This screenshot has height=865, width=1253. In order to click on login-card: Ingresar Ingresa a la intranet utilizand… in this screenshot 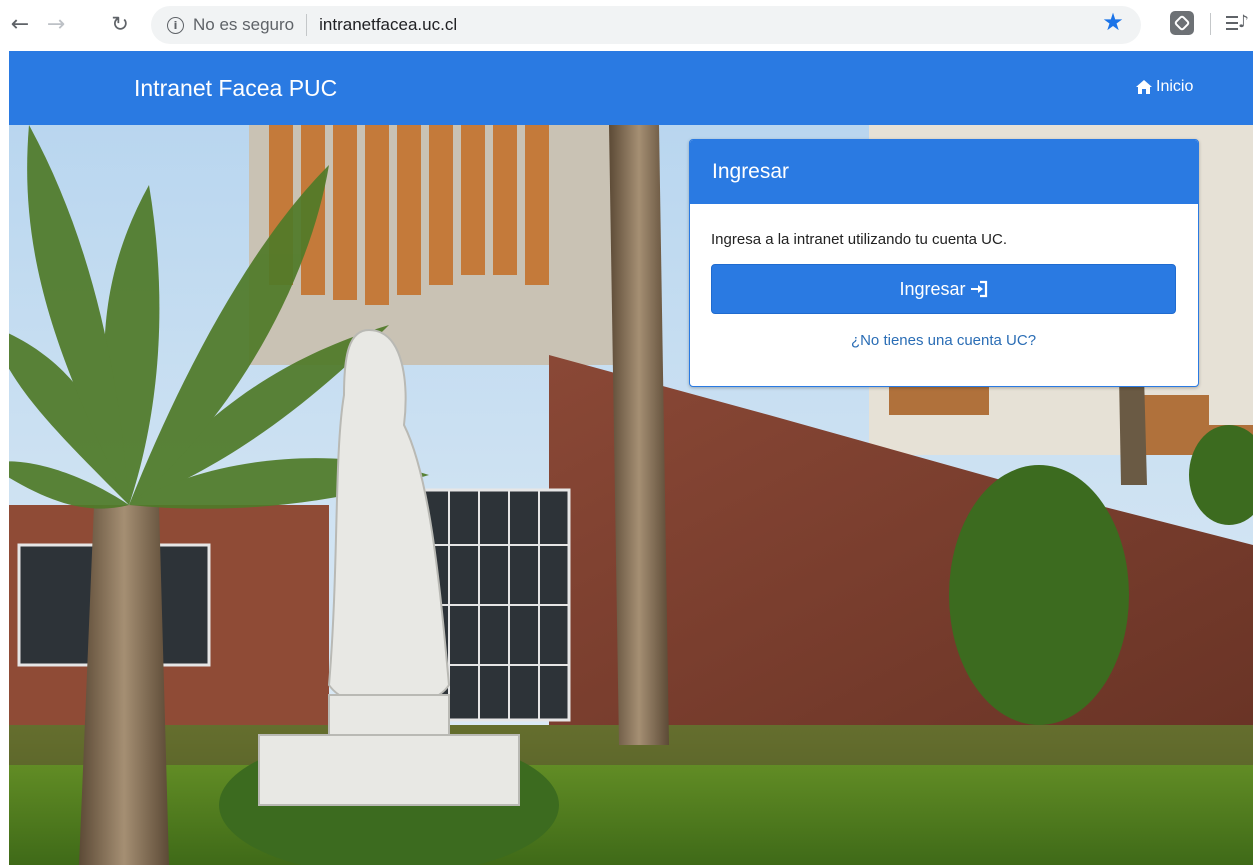, I will do `click(944, 263)`.